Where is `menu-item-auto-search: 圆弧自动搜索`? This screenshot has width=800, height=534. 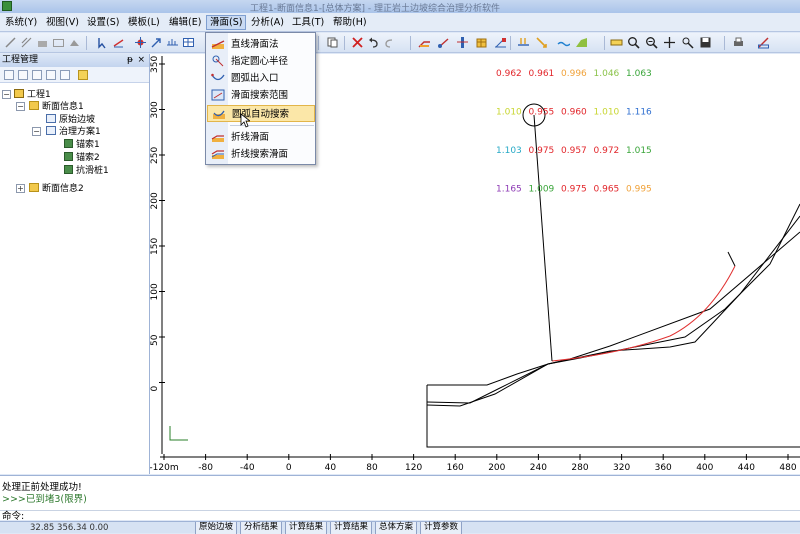 menu-item-auto-search: 圆弧自动搜索 is located at coordinates (261, 113).